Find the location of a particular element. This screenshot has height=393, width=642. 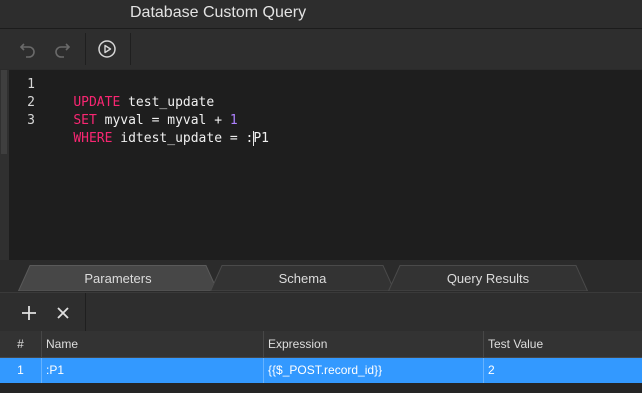

line-number: 3 is located at coordinates (31, 120).